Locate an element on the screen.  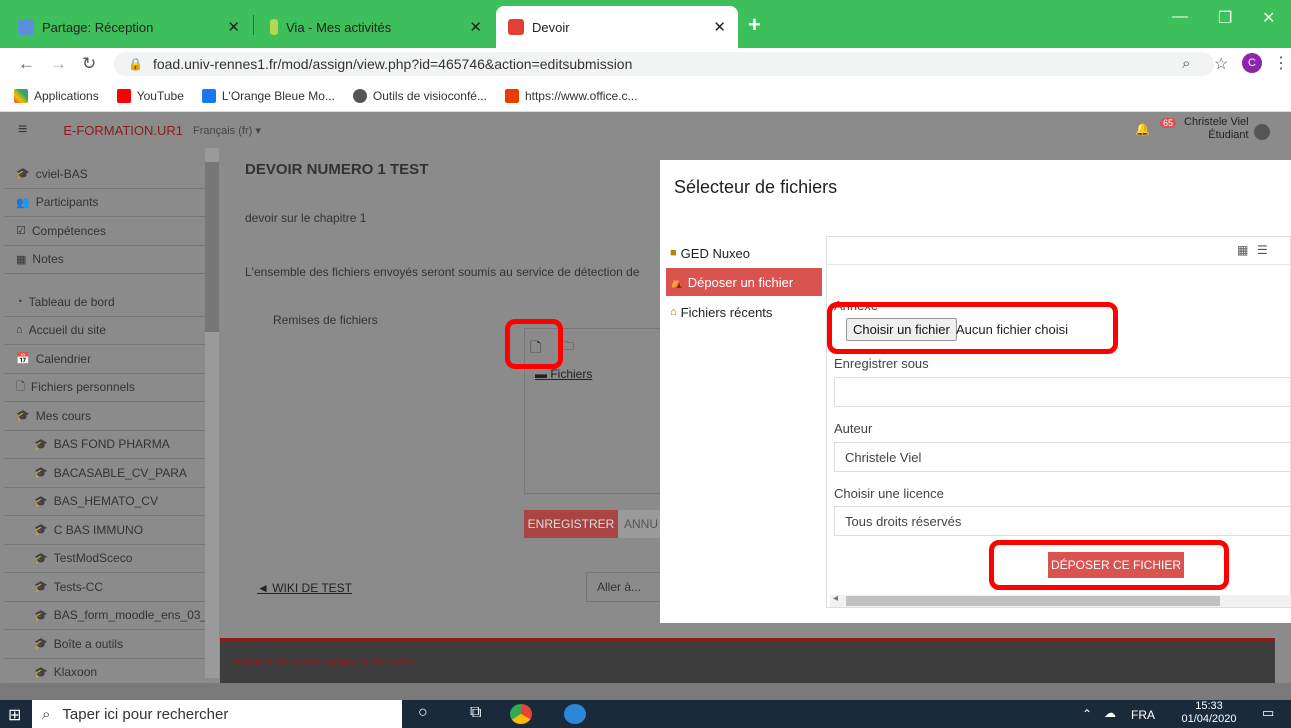
taskbar-search: ⌕ Taper ici pour rechercher is located at coordinates (217, 714).